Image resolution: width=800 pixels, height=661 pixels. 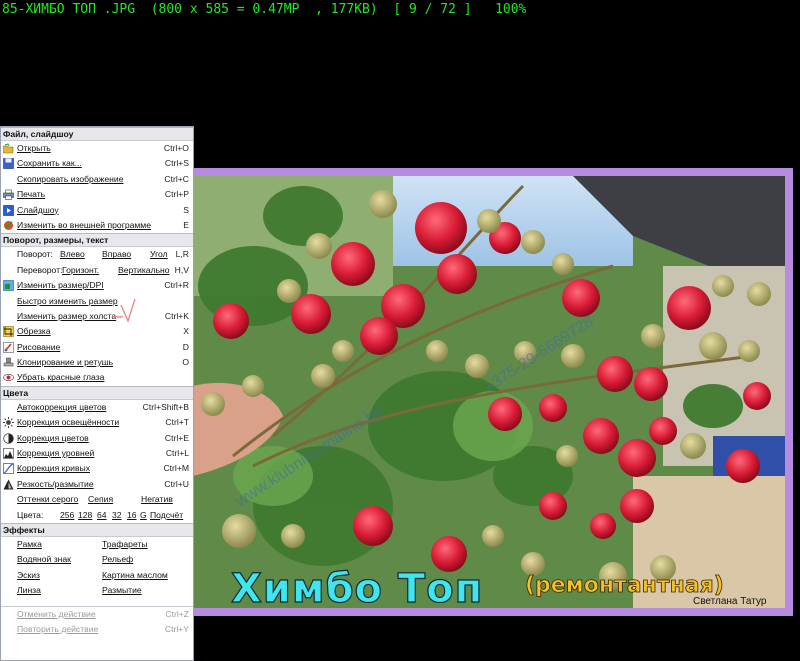 I want to click on menu-item-sharpen-blur: Резкость/размытие Ctrl+U, so click(x=97, y=484).